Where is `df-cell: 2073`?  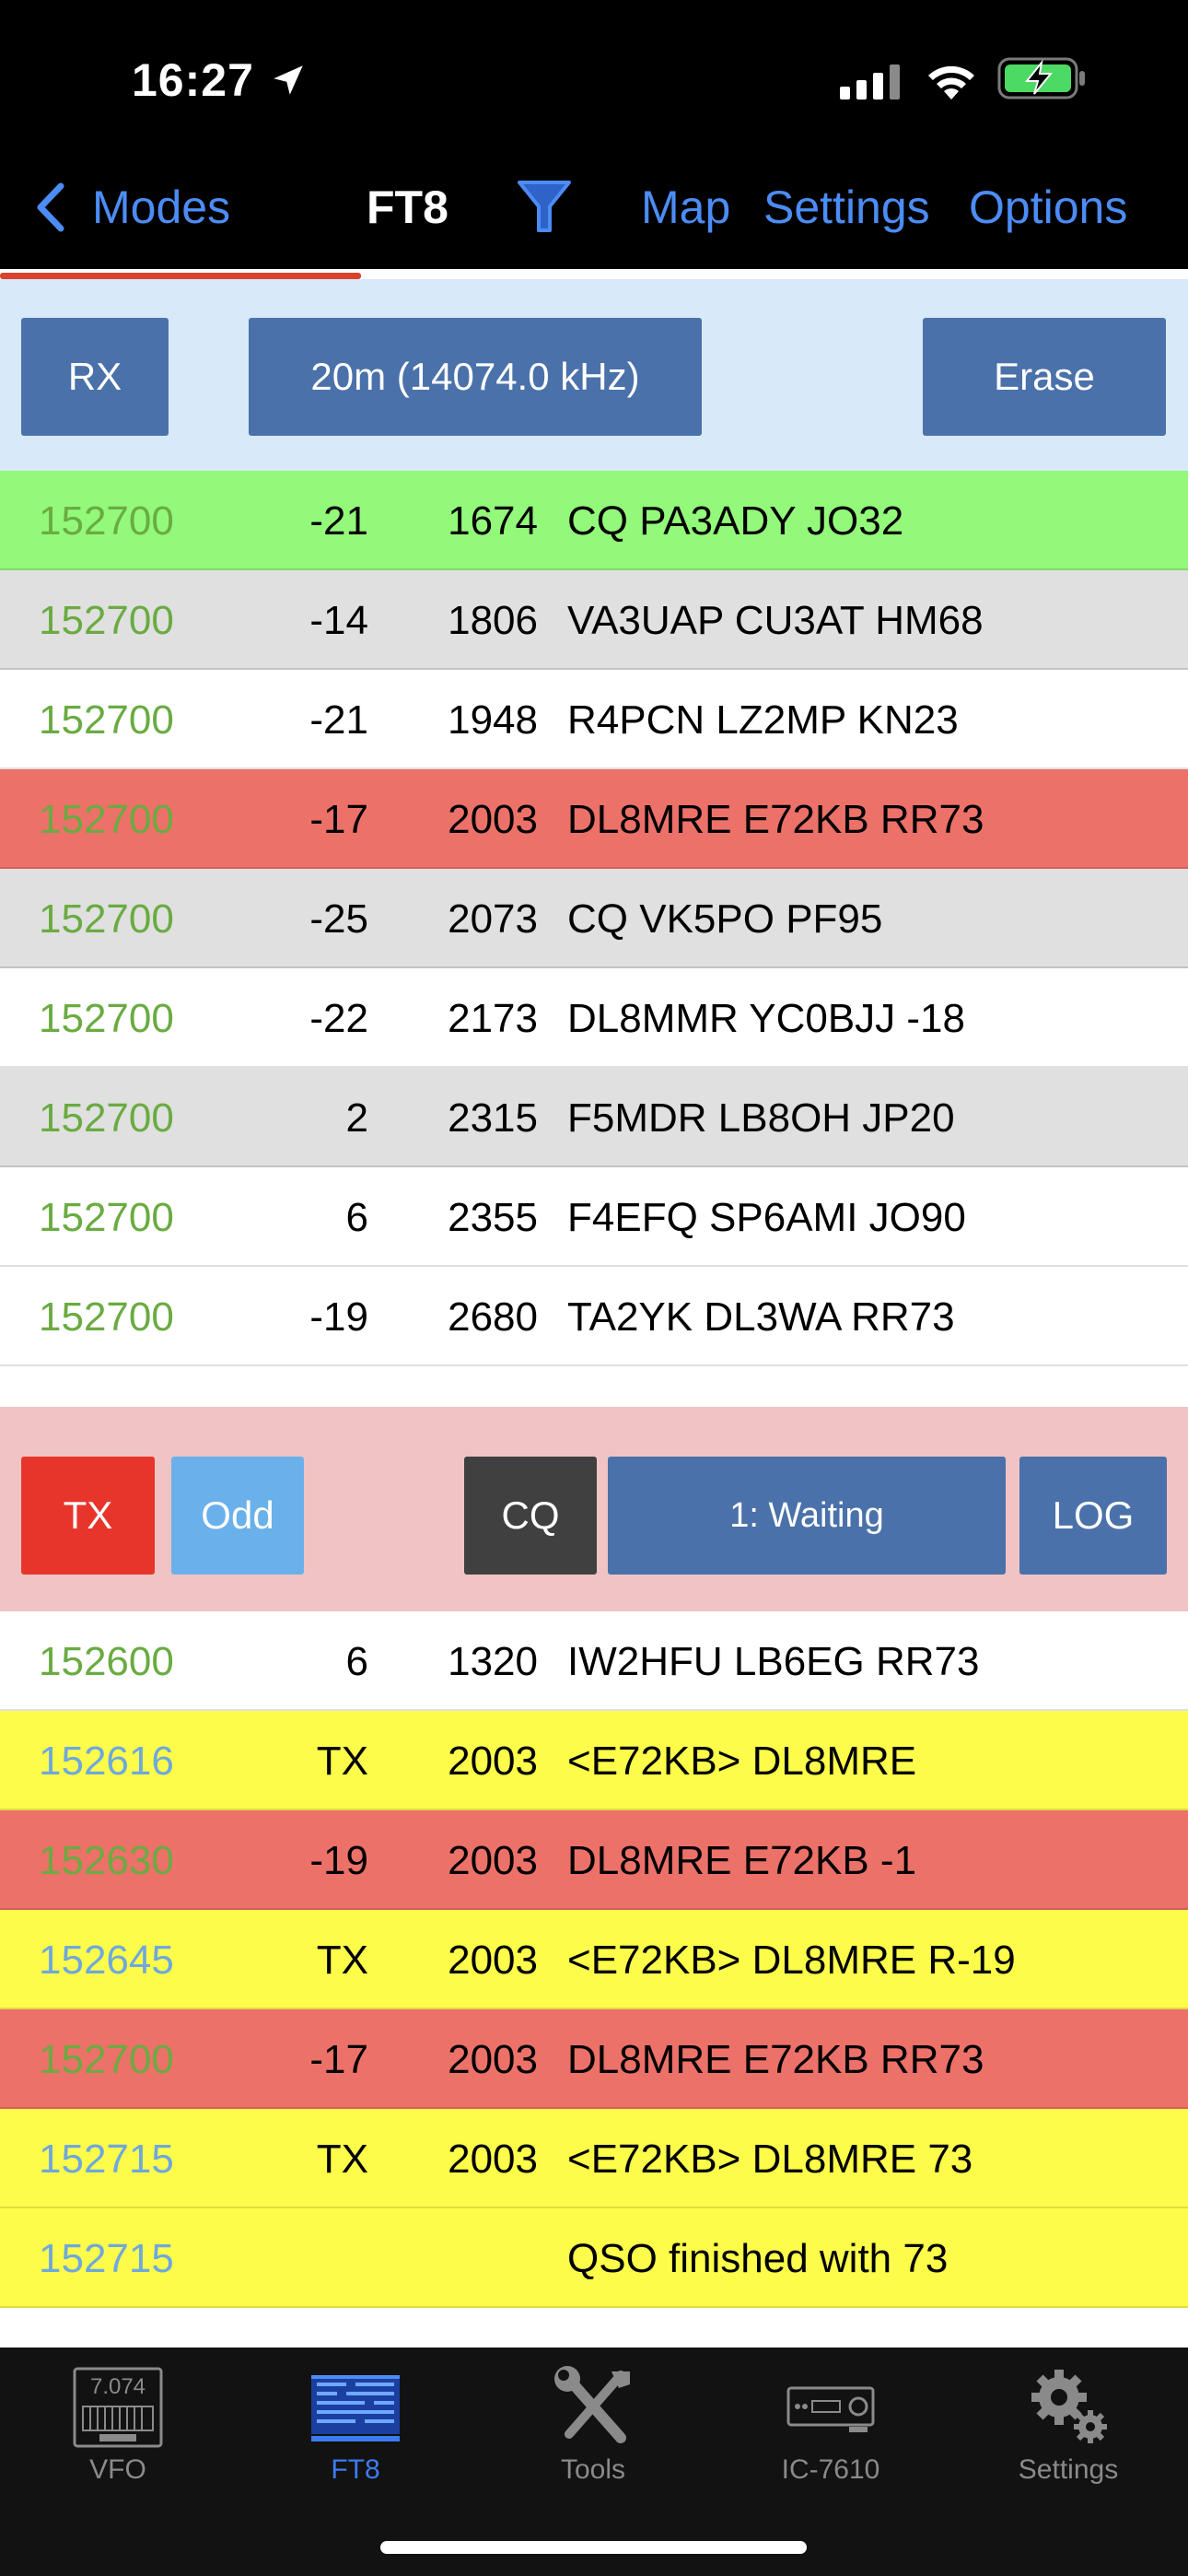 df-cell: 2073 is located at coordinates (493, 919).